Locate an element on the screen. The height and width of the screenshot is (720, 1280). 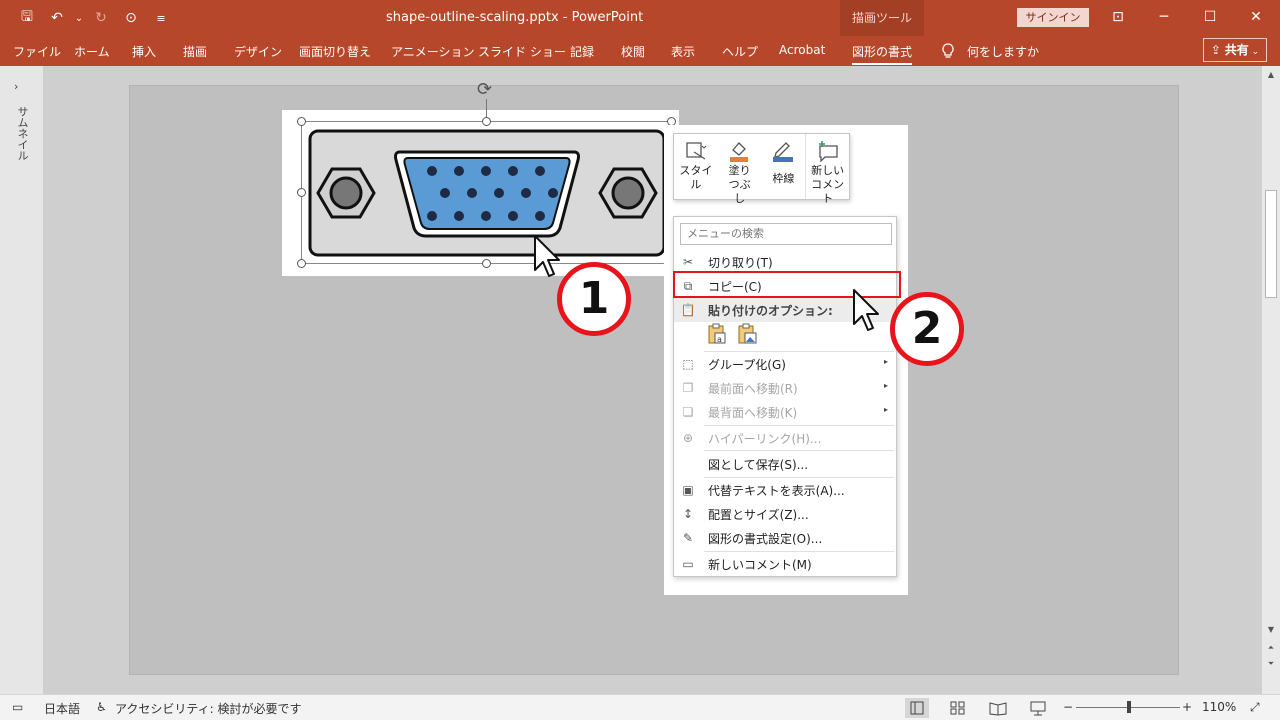
normal-view-icon is located at coordinates (917, 708).